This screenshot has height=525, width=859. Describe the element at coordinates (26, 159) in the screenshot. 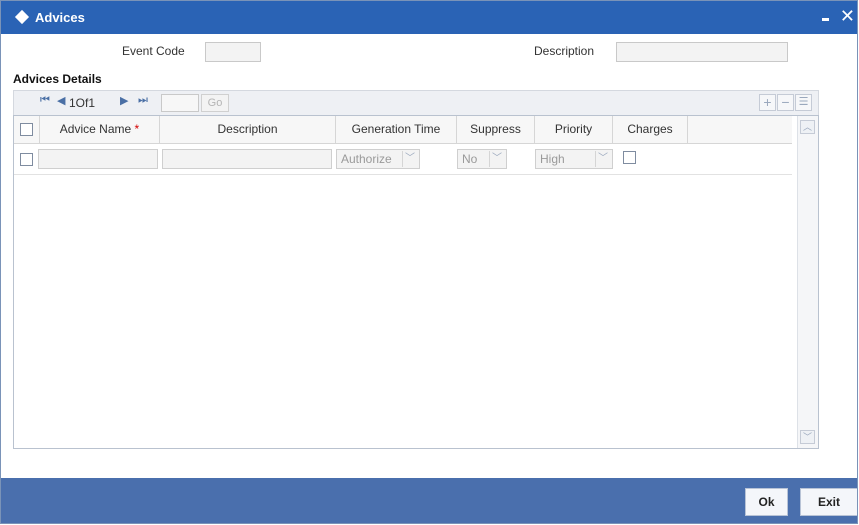

I see `row-select-checkbox` at that location.